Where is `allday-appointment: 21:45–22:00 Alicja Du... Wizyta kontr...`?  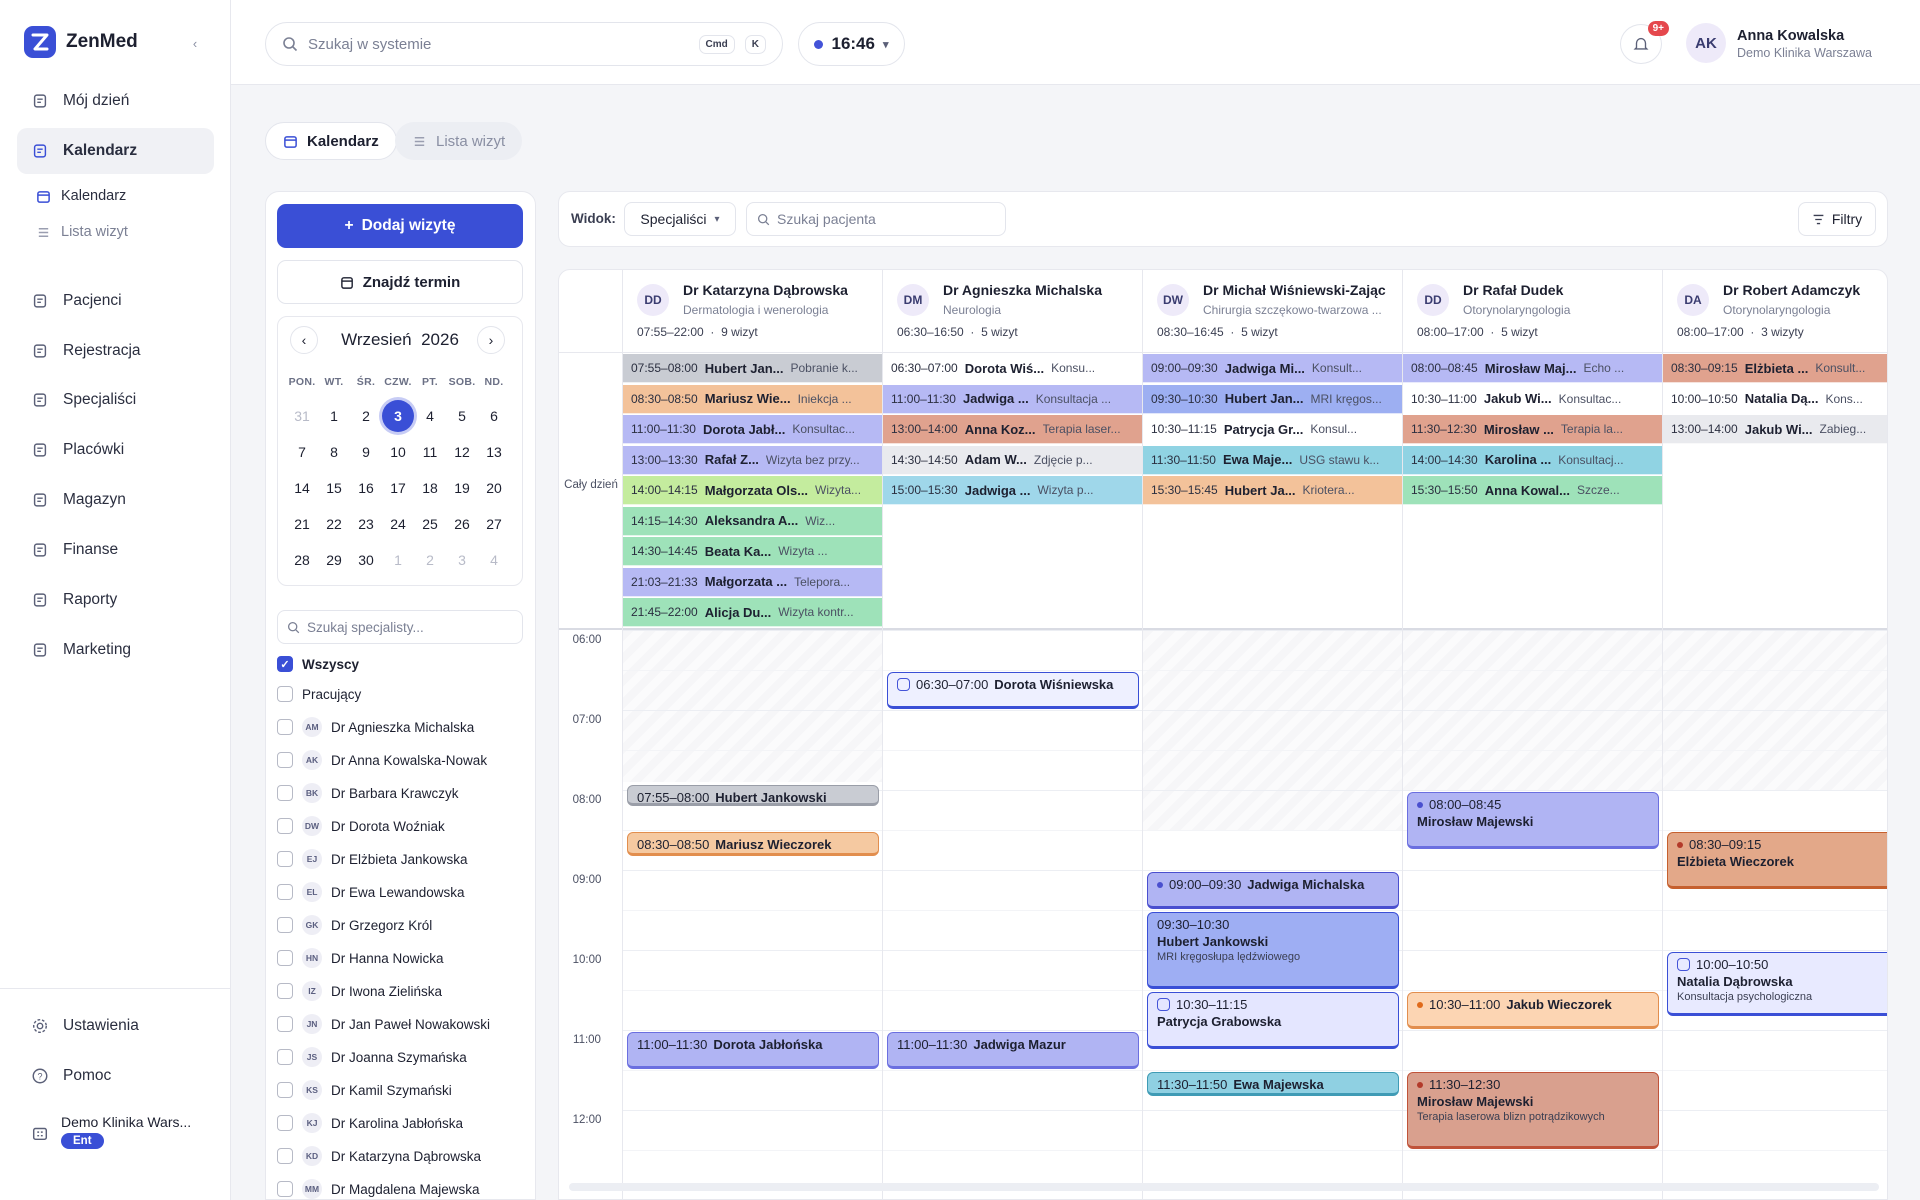
allday-appointment: 21:45–22:00 Alicja Du... Wizyta kontr... is located at coordinates (752, 612).